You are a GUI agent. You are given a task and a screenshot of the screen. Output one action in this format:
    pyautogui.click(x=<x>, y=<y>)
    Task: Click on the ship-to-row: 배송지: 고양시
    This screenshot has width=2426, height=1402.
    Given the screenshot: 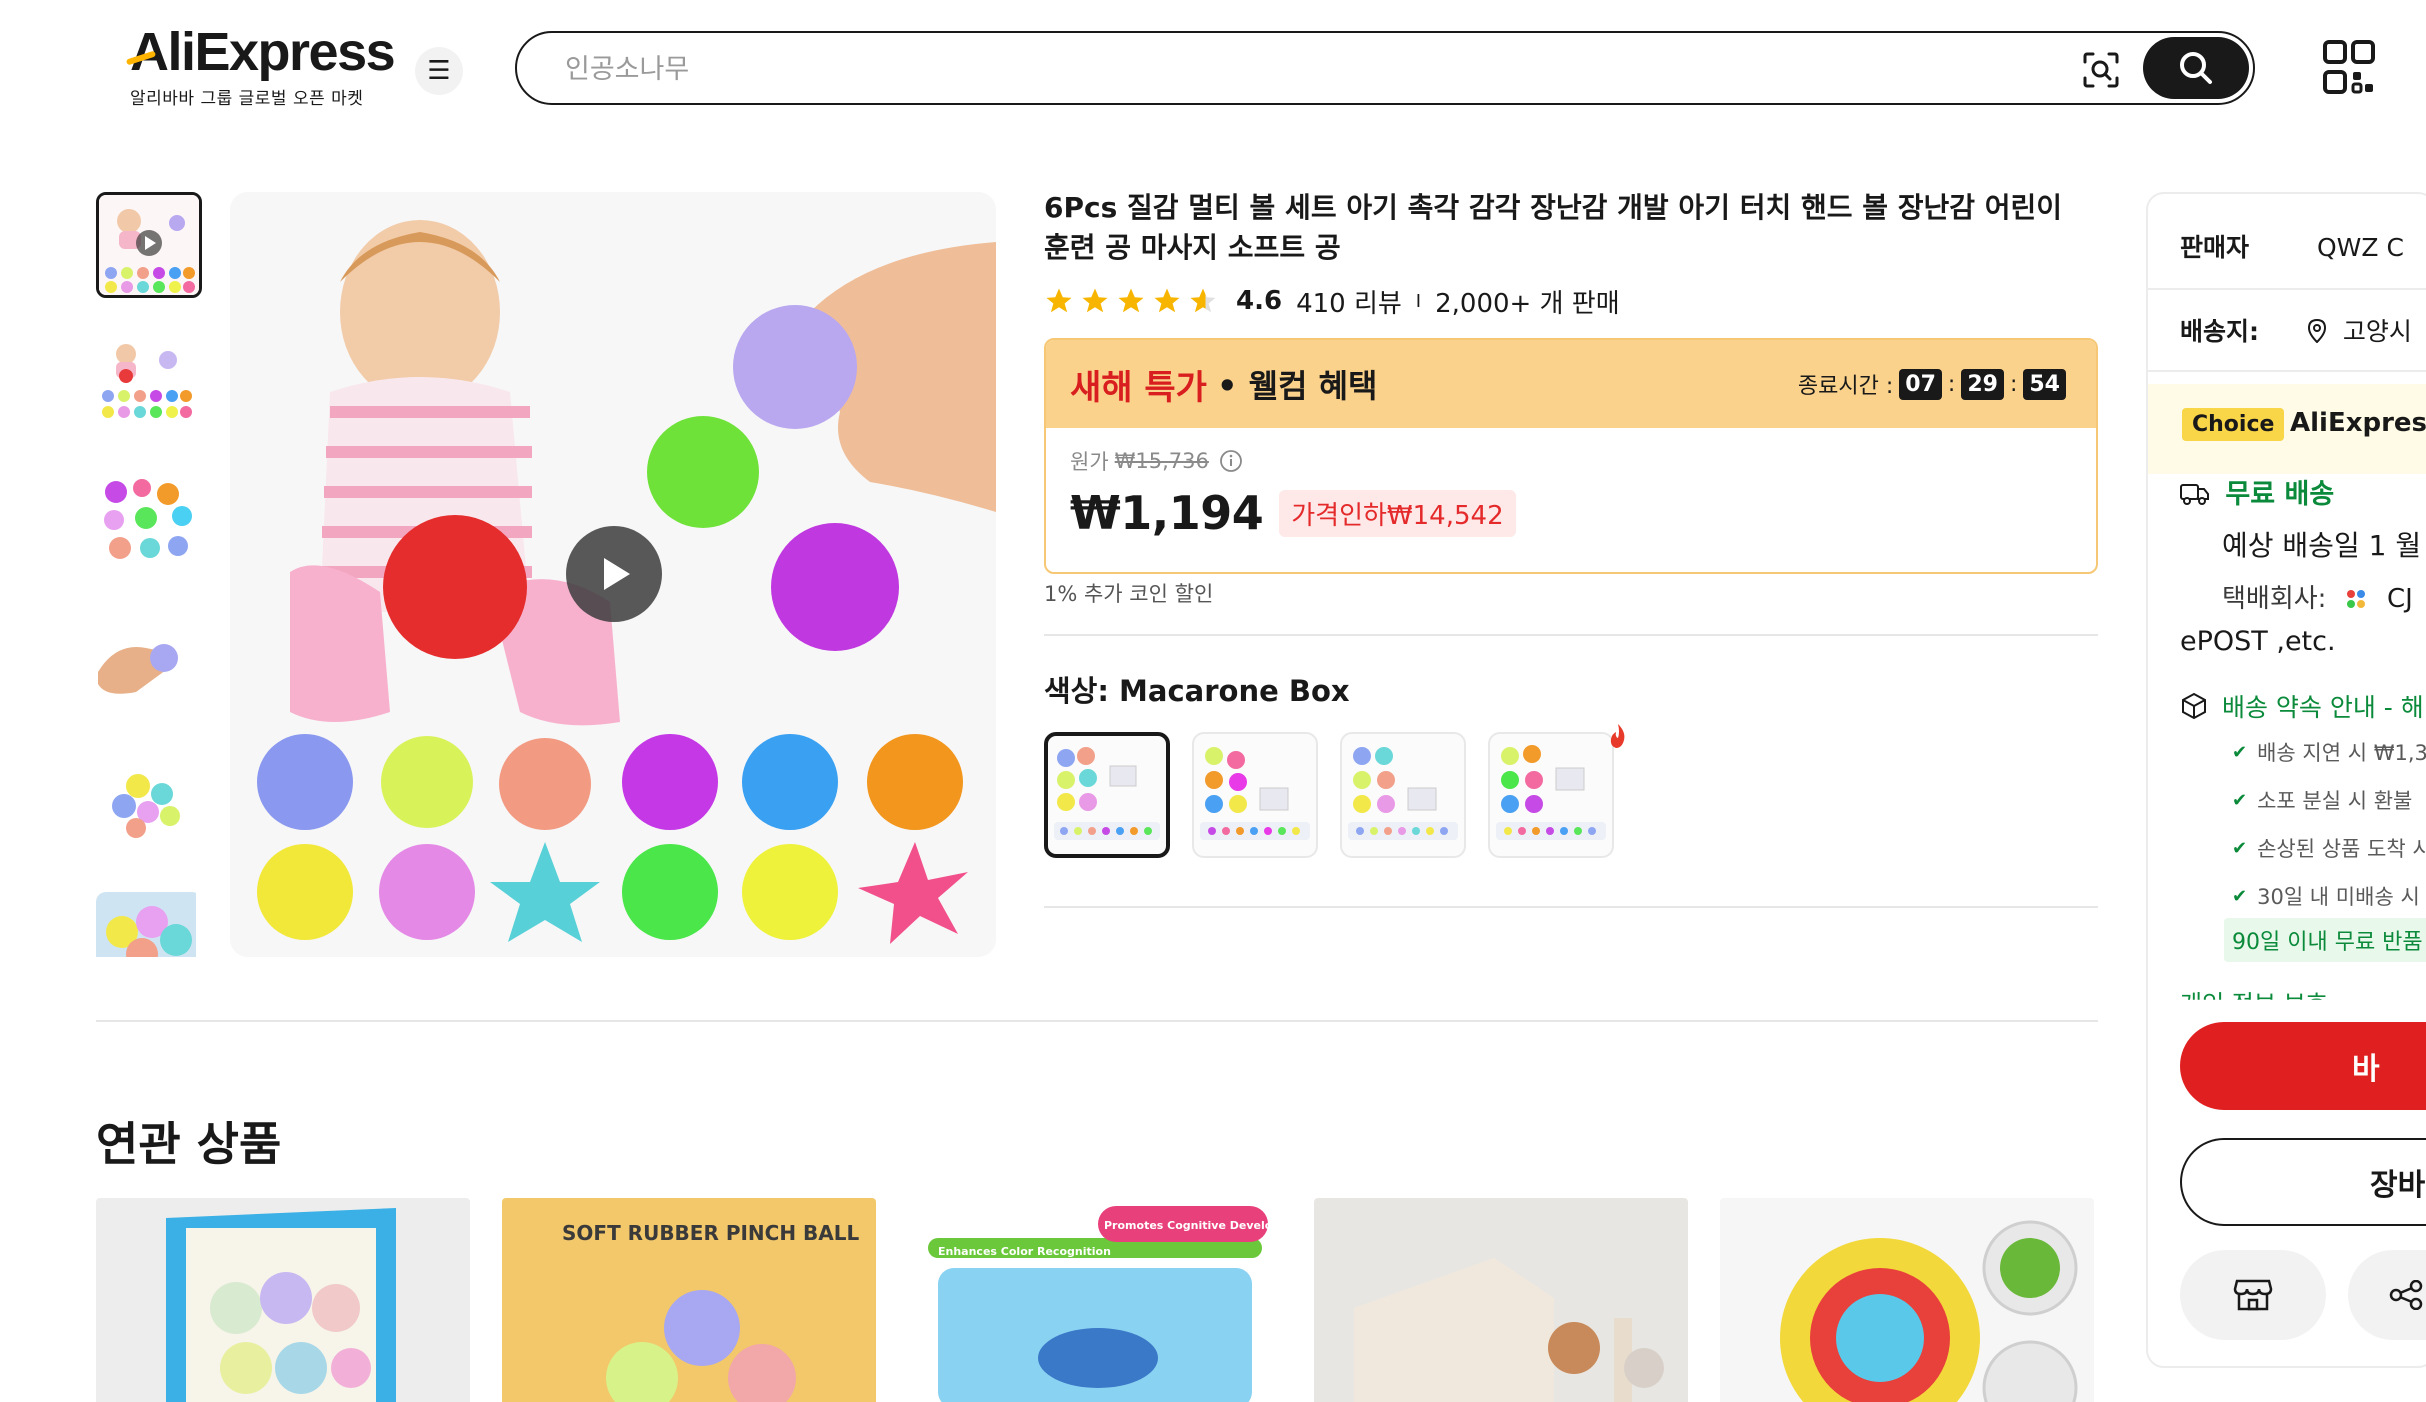 What is the action you would take?
    pyautogui.click(x=2296, y=330)
    